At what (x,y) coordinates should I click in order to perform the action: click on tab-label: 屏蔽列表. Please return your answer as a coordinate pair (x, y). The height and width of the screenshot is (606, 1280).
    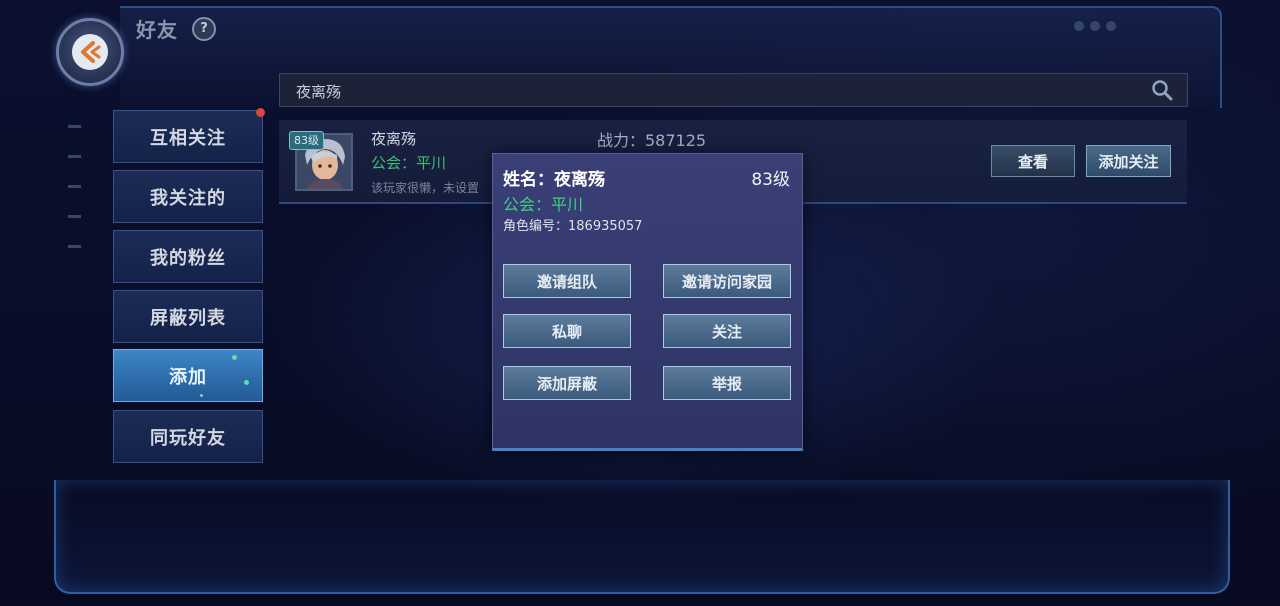
    Looking at the image, I should click on (188, 318).